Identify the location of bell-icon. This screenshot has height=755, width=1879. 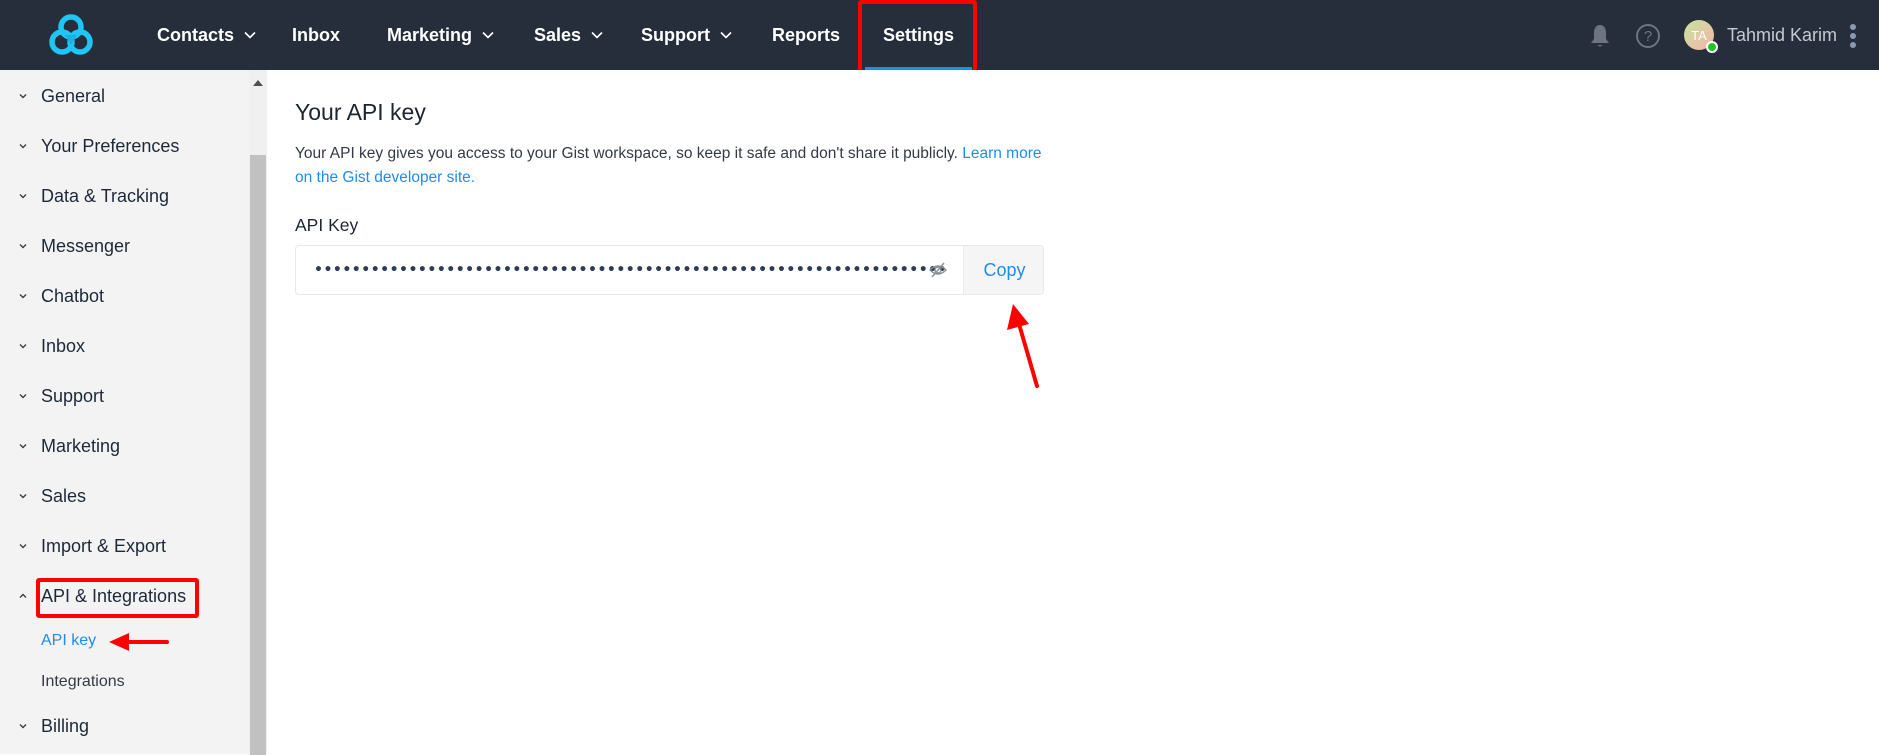
(1600, 36).